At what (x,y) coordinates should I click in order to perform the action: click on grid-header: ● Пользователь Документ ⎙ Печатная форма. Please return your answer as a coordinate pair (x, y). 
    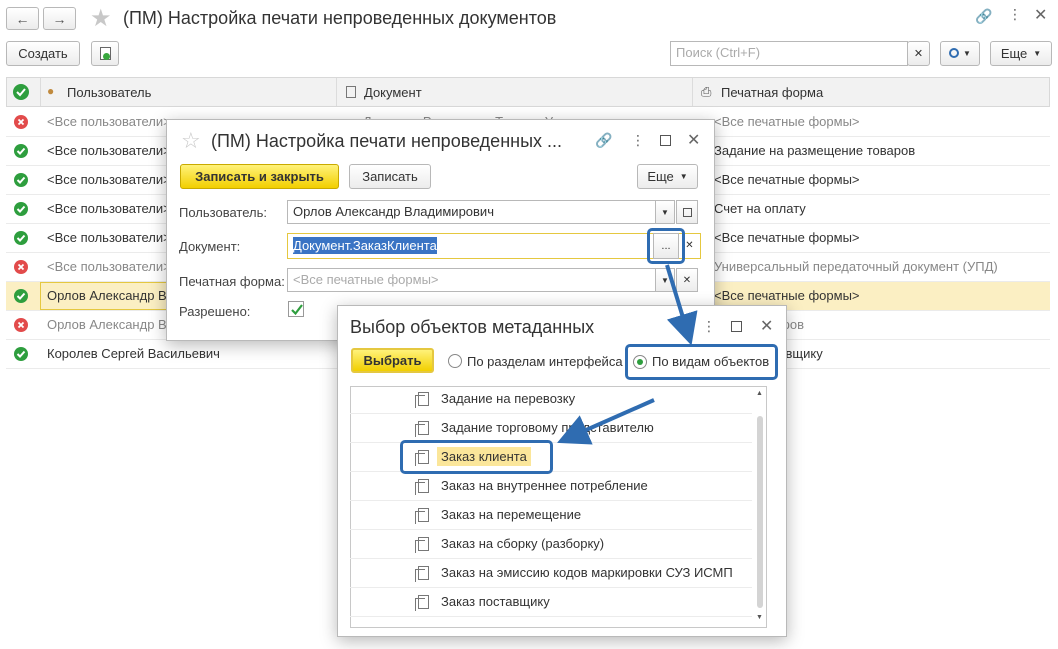
    Looking at the image, I should click on (528, 92).